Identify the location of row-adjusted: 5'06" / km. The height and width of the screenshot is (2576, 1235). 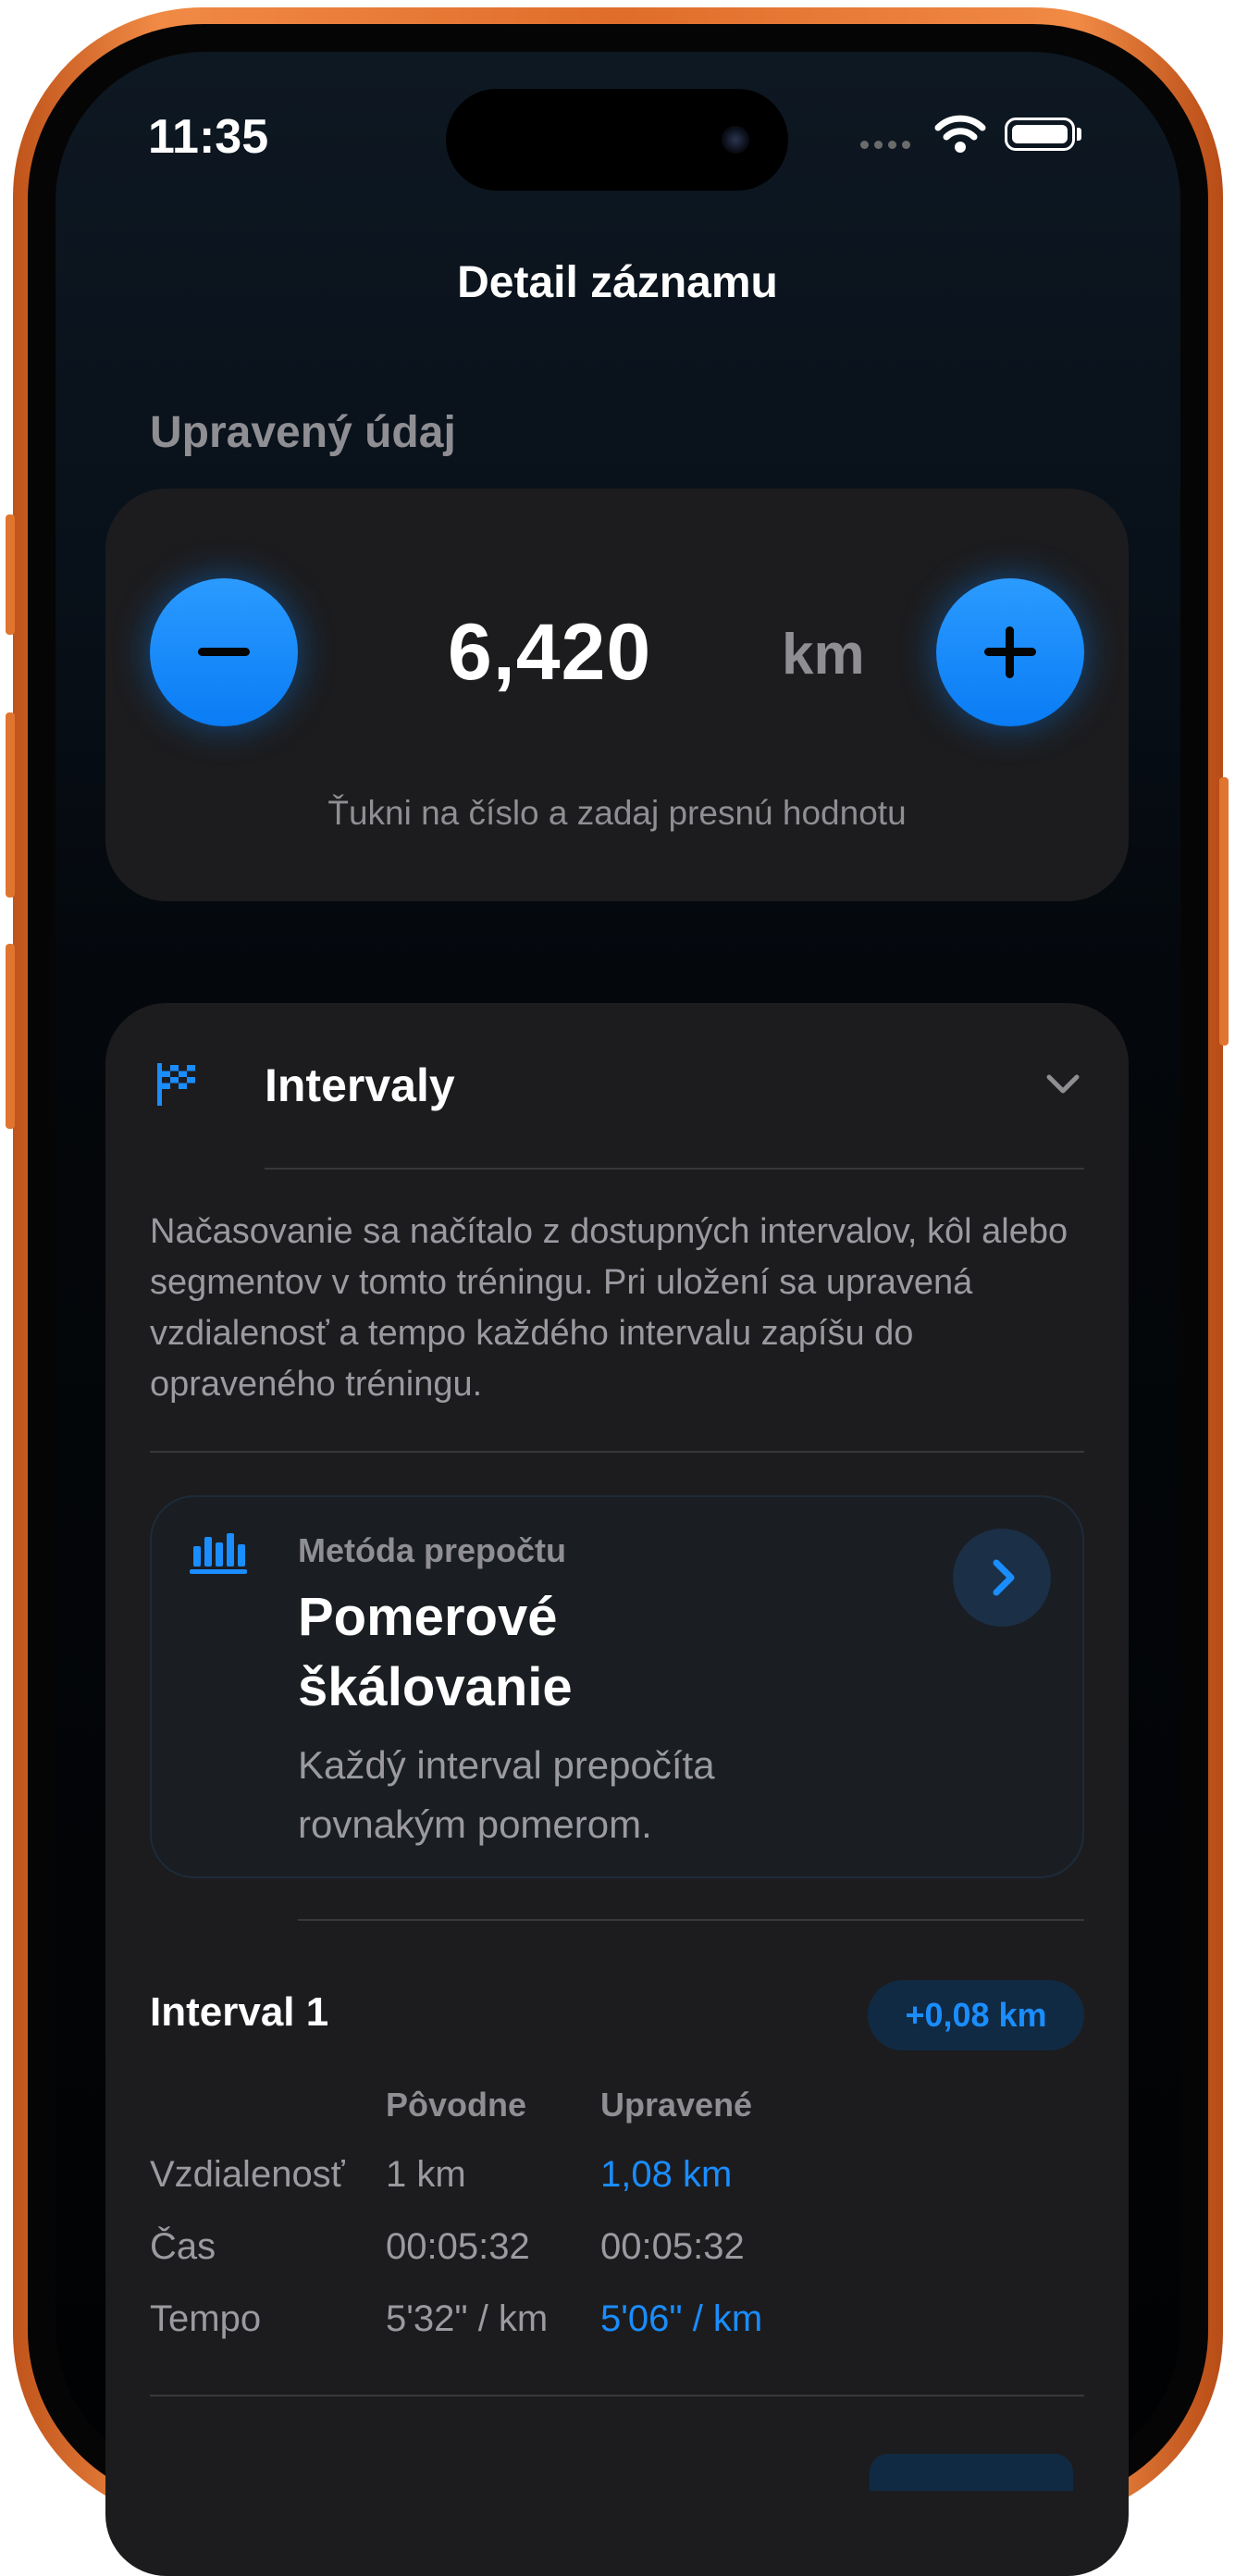
(682, 2318).